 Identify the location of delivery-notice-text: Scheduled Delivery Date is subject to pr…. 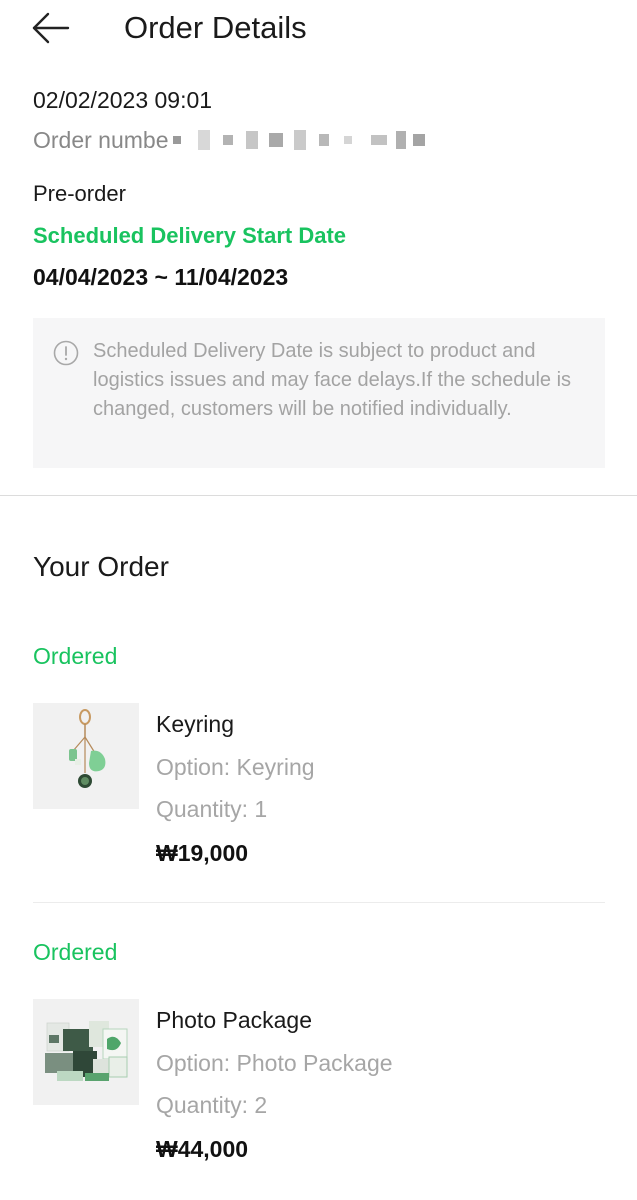
(332, 380).